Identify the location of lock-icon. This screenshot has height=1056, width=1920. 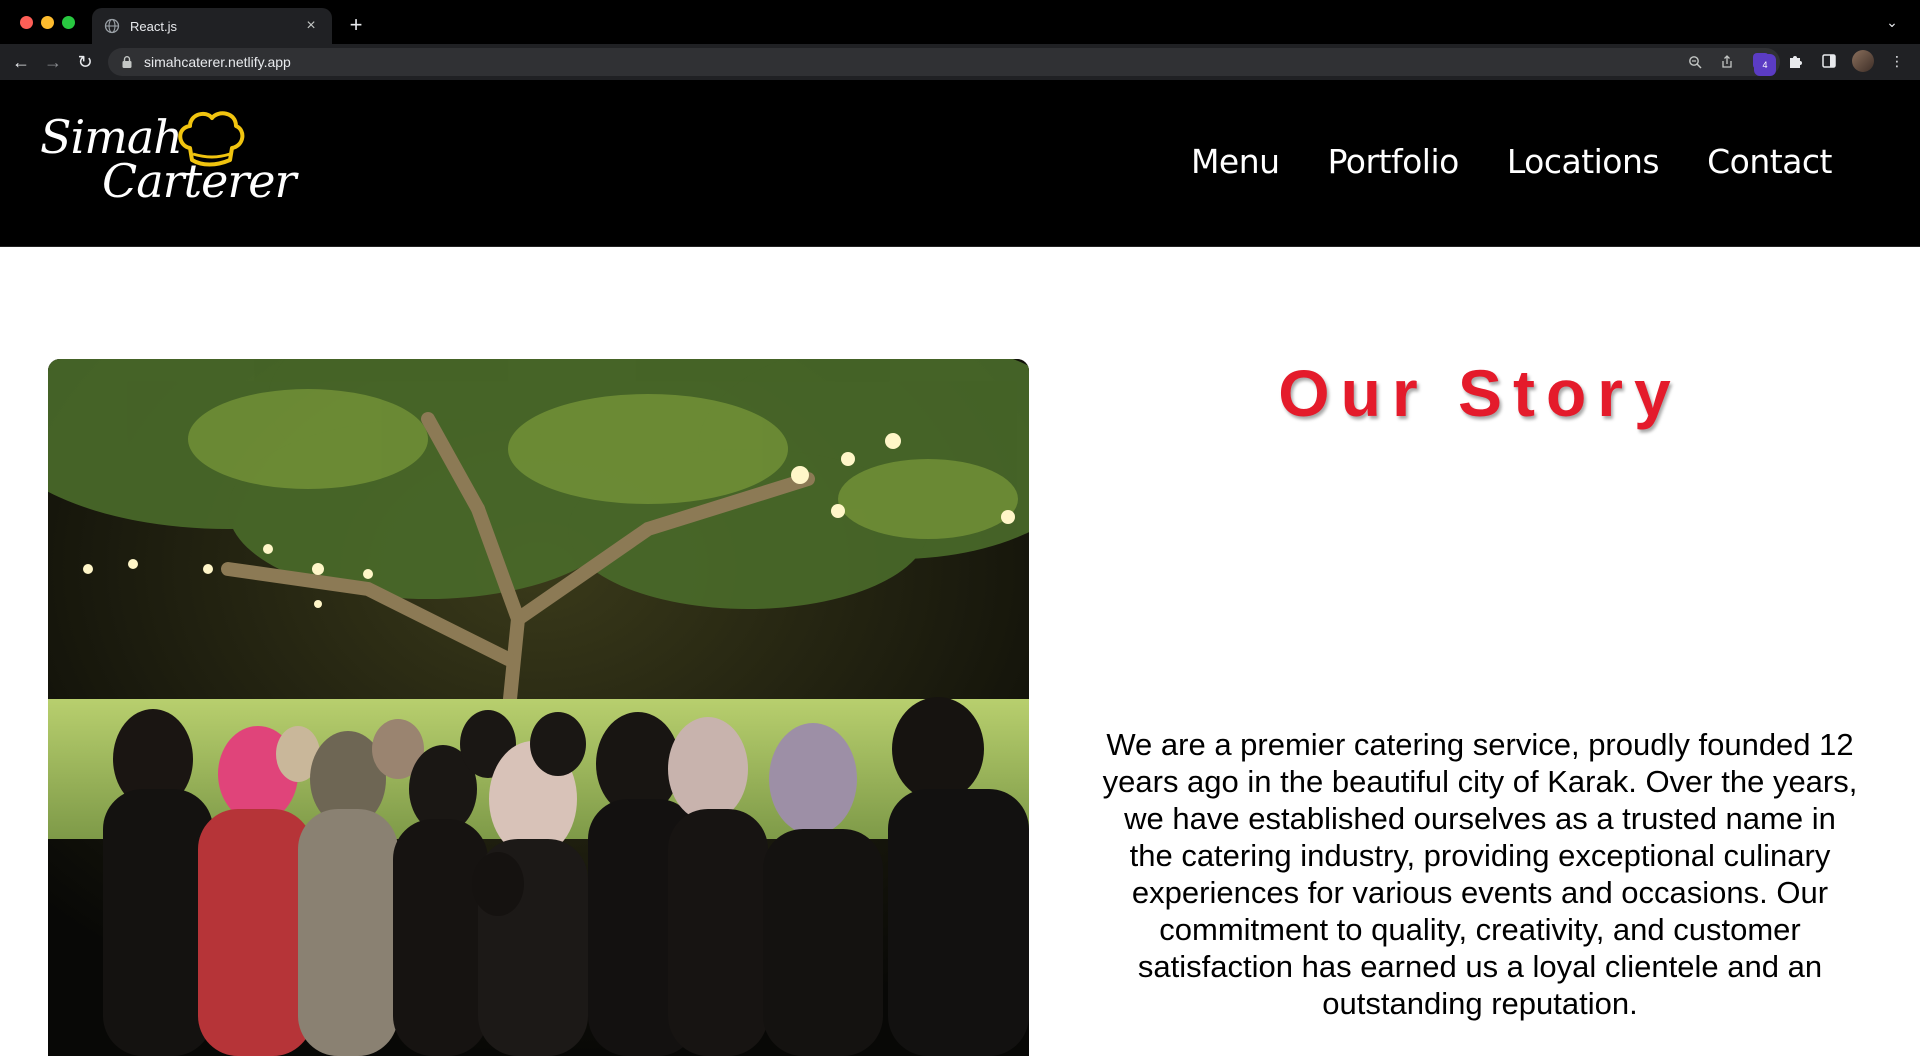
(127, 62).